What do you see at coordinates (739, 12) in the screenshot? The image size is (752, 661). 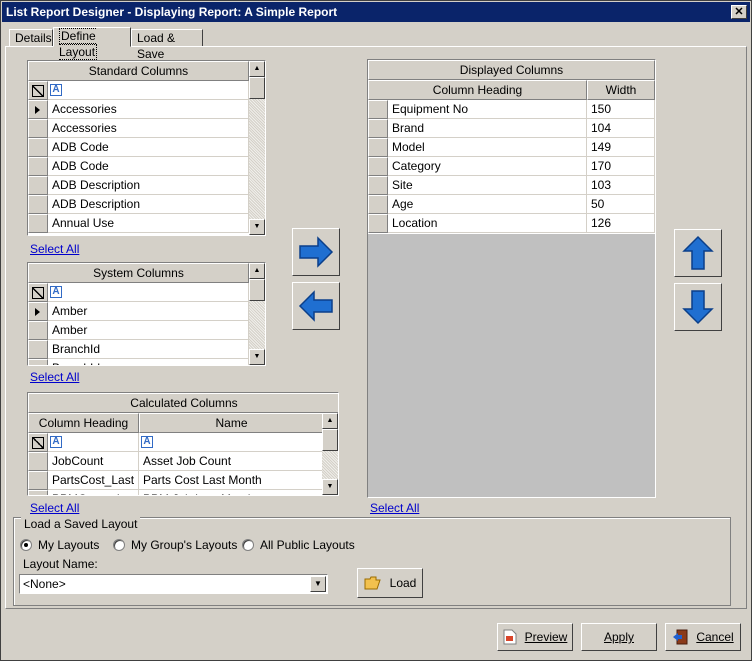 I see `close-button: ✕` at bounding box center [739, 12].